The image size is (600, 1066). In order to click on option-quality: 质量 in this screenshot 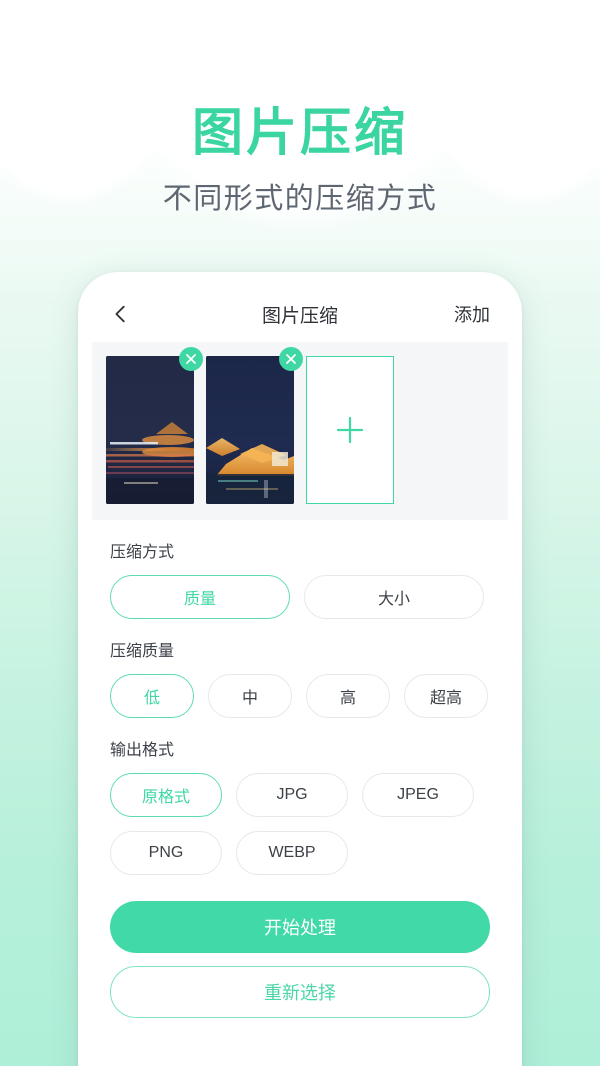, I will do `click(200, 597)`.